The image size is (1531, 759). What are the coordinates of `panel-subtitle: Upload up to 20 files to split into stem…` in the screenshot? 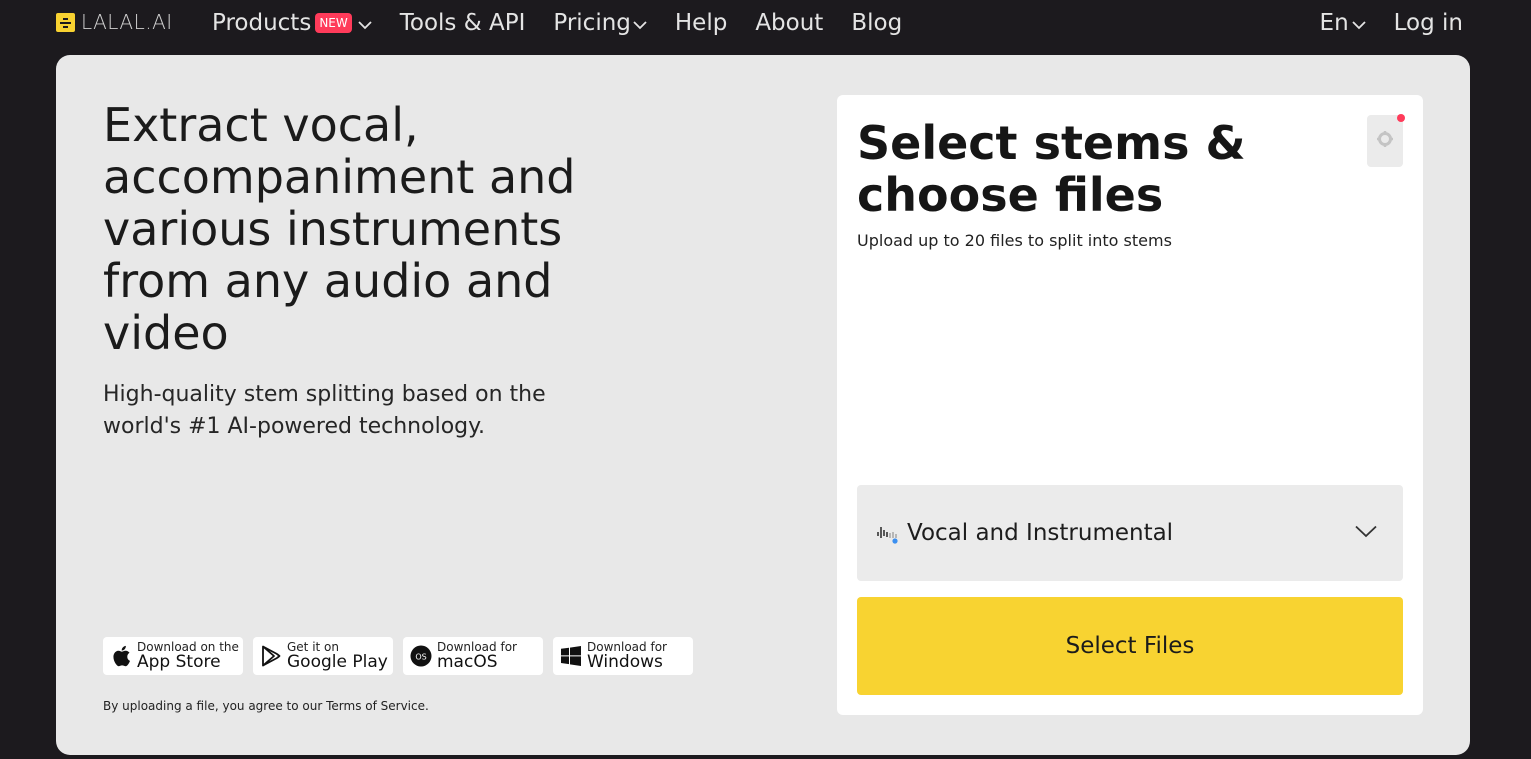 It's located at (1014, 240).